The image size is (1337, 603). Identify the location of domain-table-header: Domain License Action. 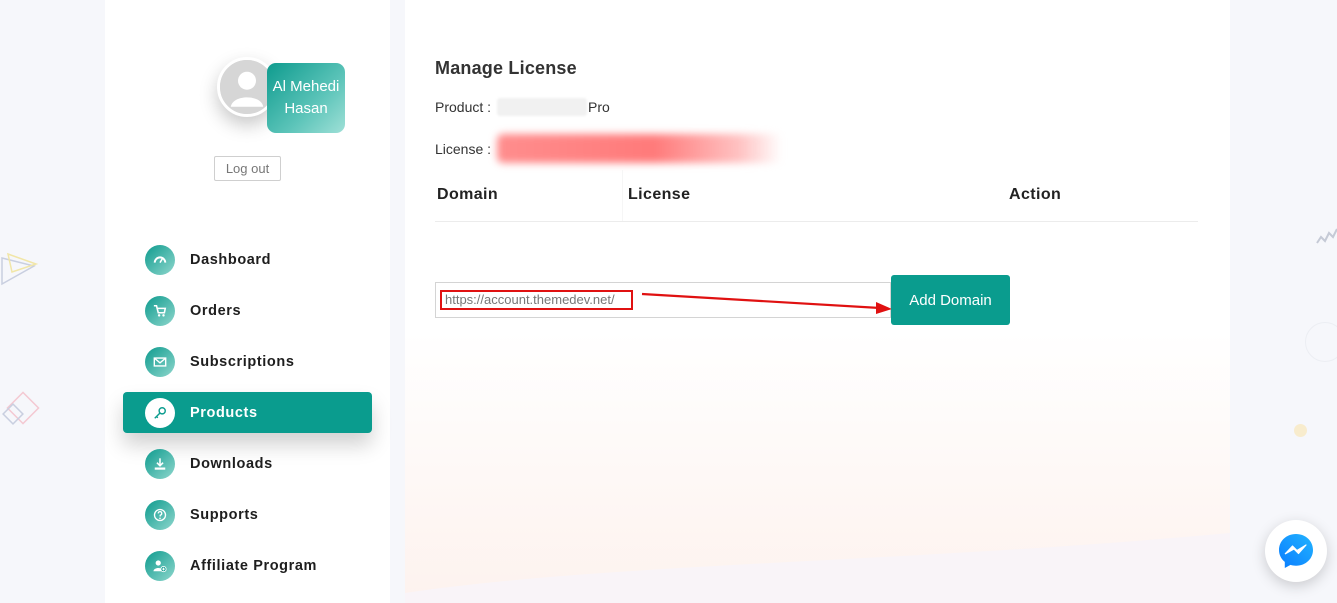
(816, 196).